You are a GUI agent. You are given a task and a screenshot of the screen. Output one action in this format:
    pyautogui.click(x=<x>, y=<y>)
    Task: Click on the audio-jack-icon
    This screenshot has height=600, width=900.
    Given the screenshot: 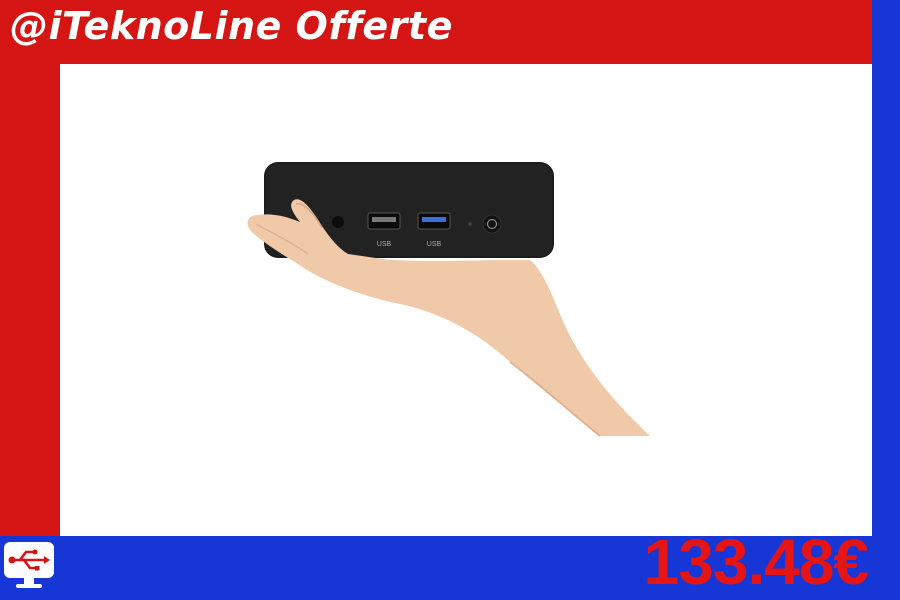 What is the action you would take?
    pyautogui.click(x=338, y=222)
    